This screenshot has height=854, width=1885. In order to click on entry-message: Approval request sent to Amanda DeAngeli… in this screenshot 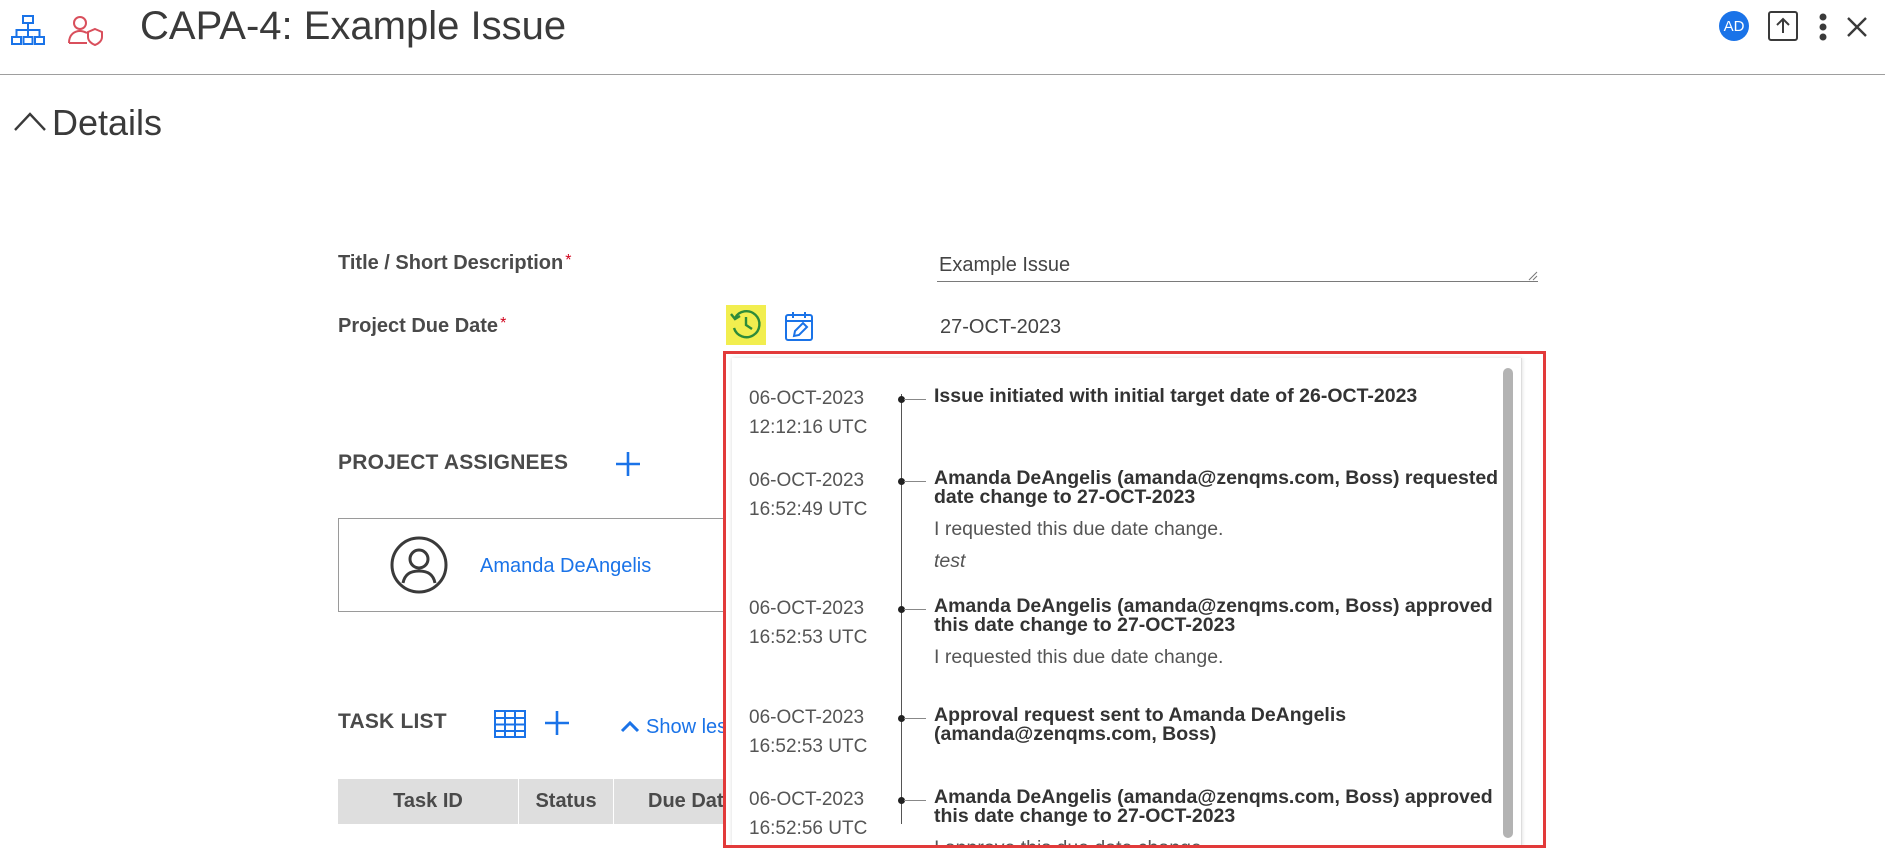, I will do `click(1140, 724)`.